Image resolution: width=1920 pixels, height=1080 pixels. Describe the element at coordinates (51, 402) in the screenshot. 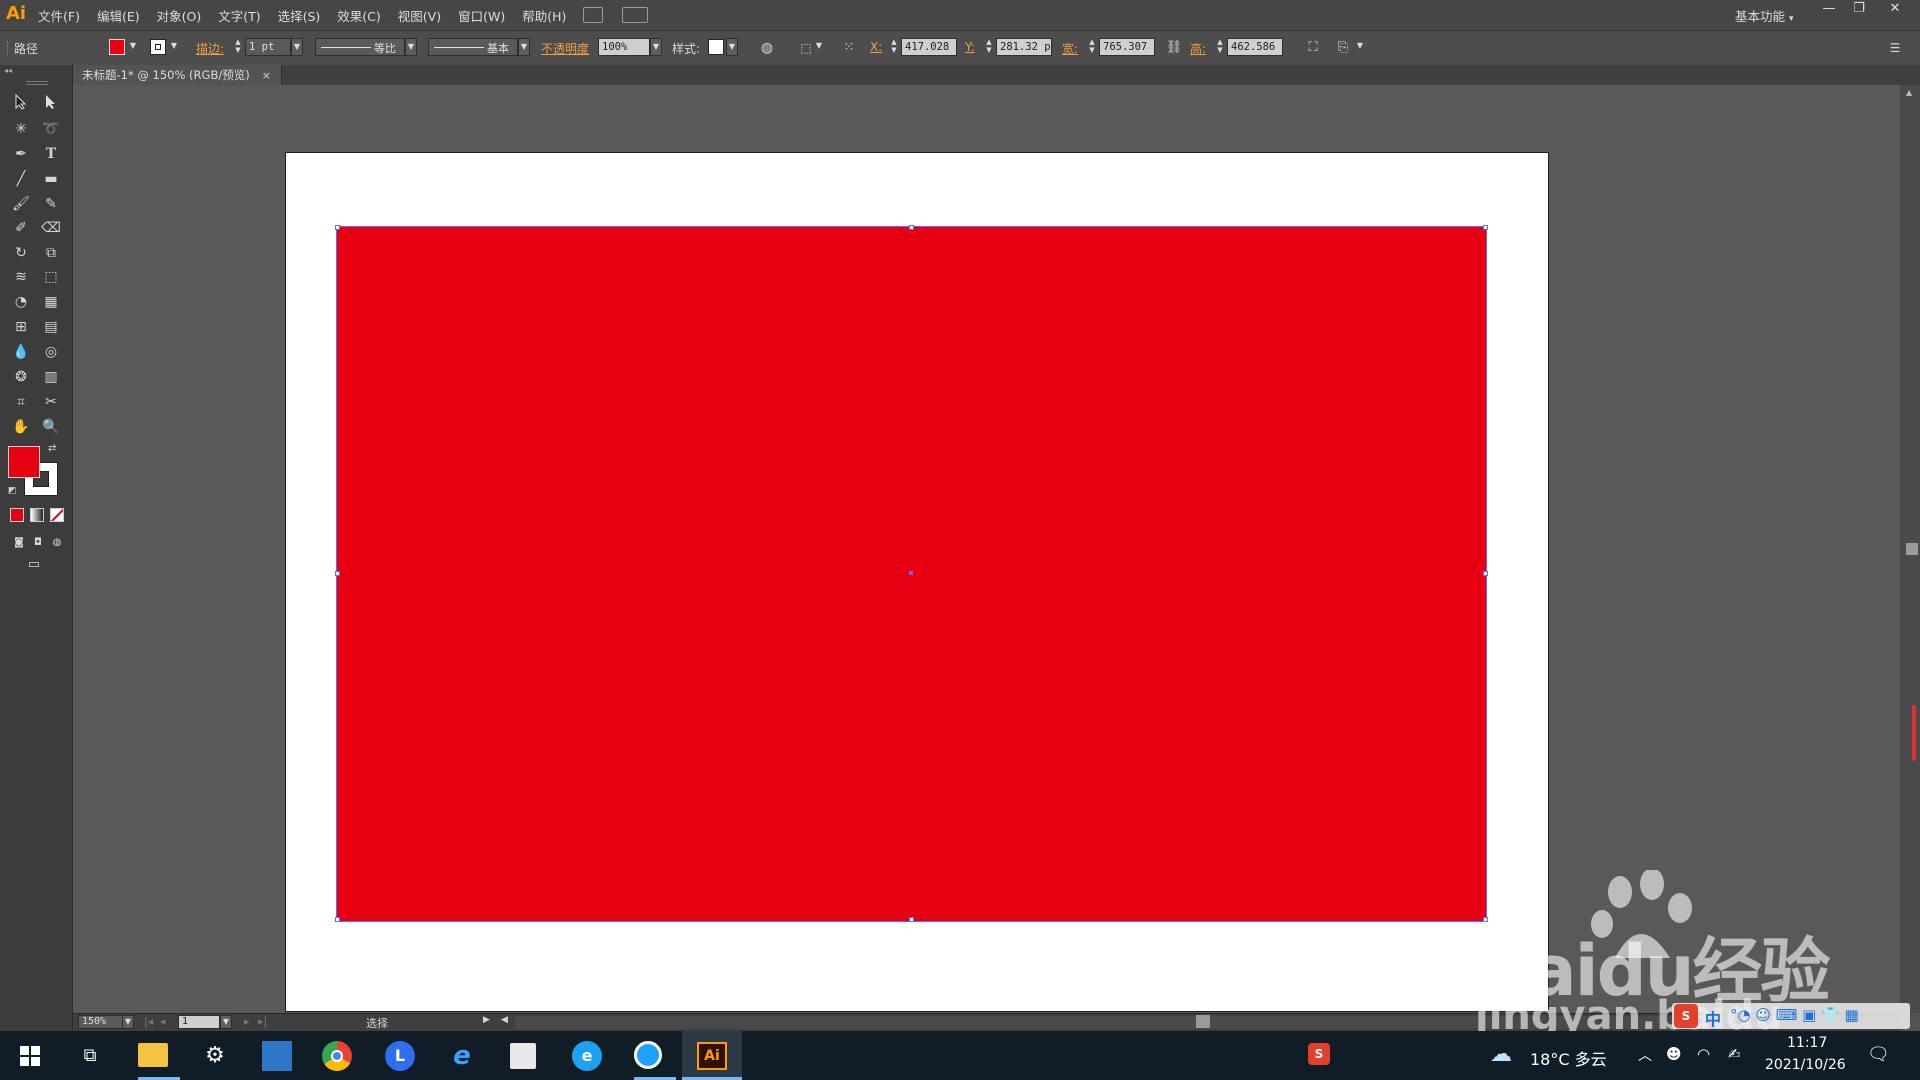

I see `slice-icon: ✂` at that location.